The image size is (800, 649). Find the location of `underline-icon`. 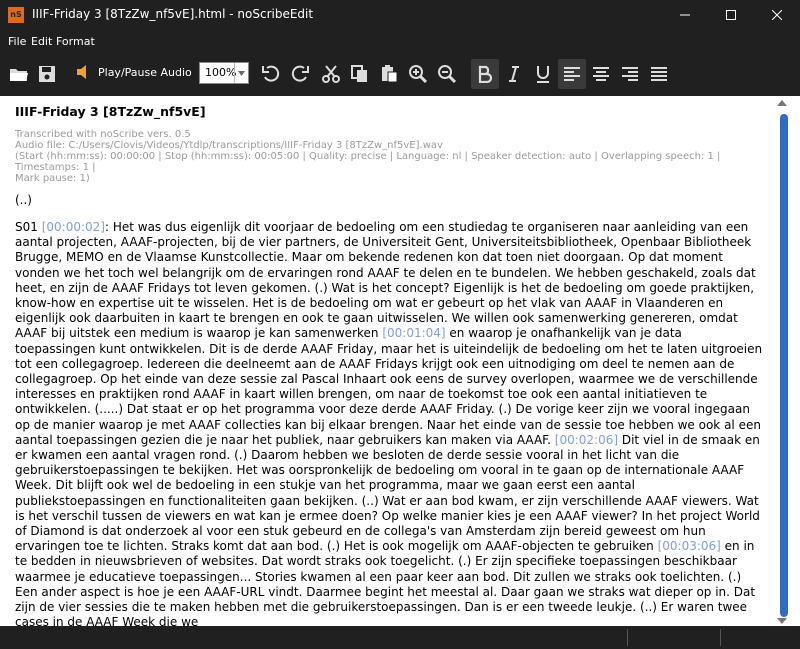

underline-icon is located at coordinates (543, 74).